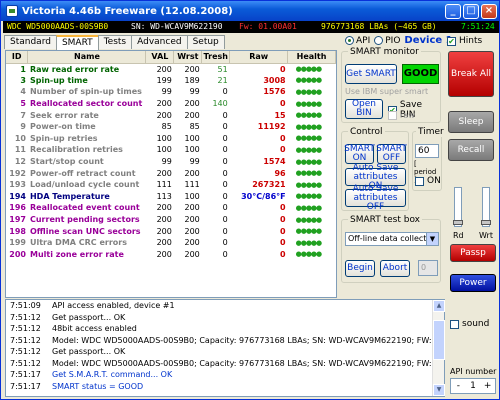  I want to click on test-mode-select: Off-line data collect ▼, so click(392, 239).